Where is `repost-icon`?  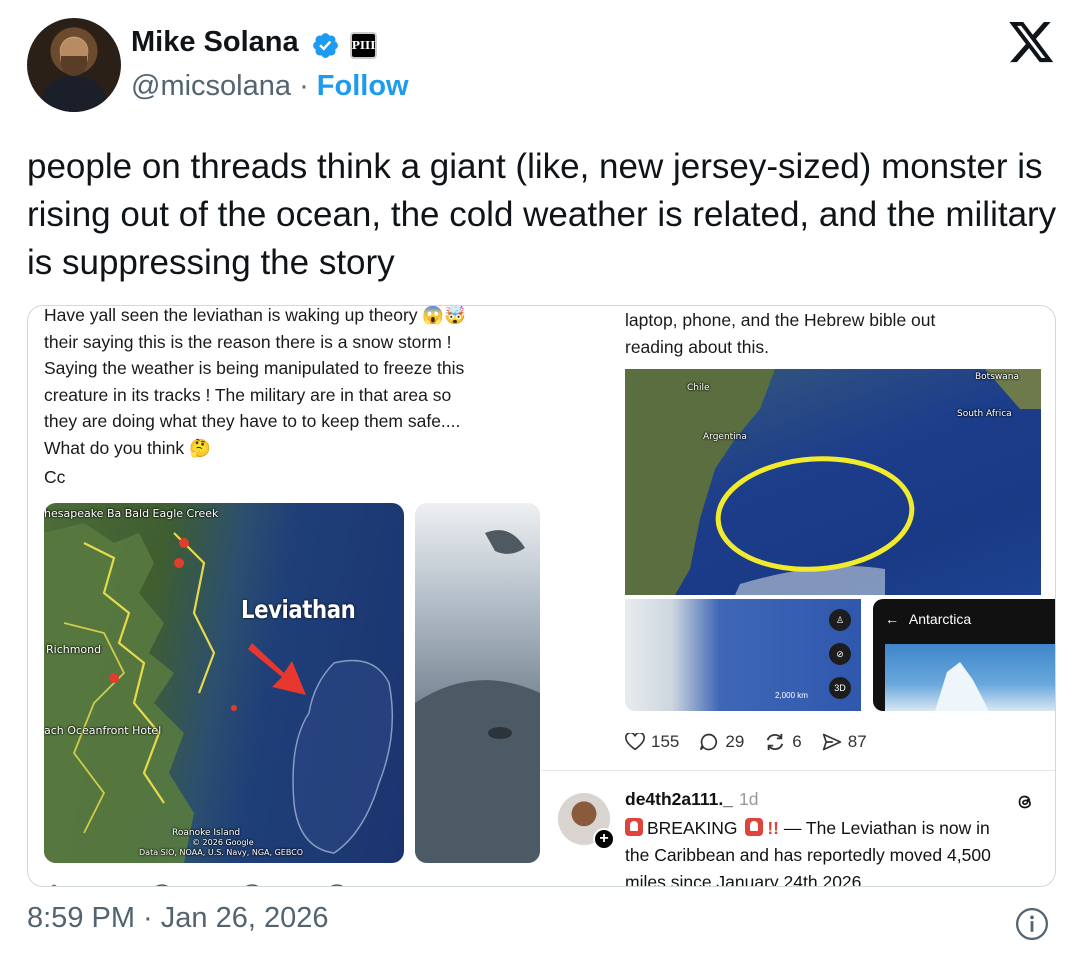 repost-icon is located at coordinates (775, 742).